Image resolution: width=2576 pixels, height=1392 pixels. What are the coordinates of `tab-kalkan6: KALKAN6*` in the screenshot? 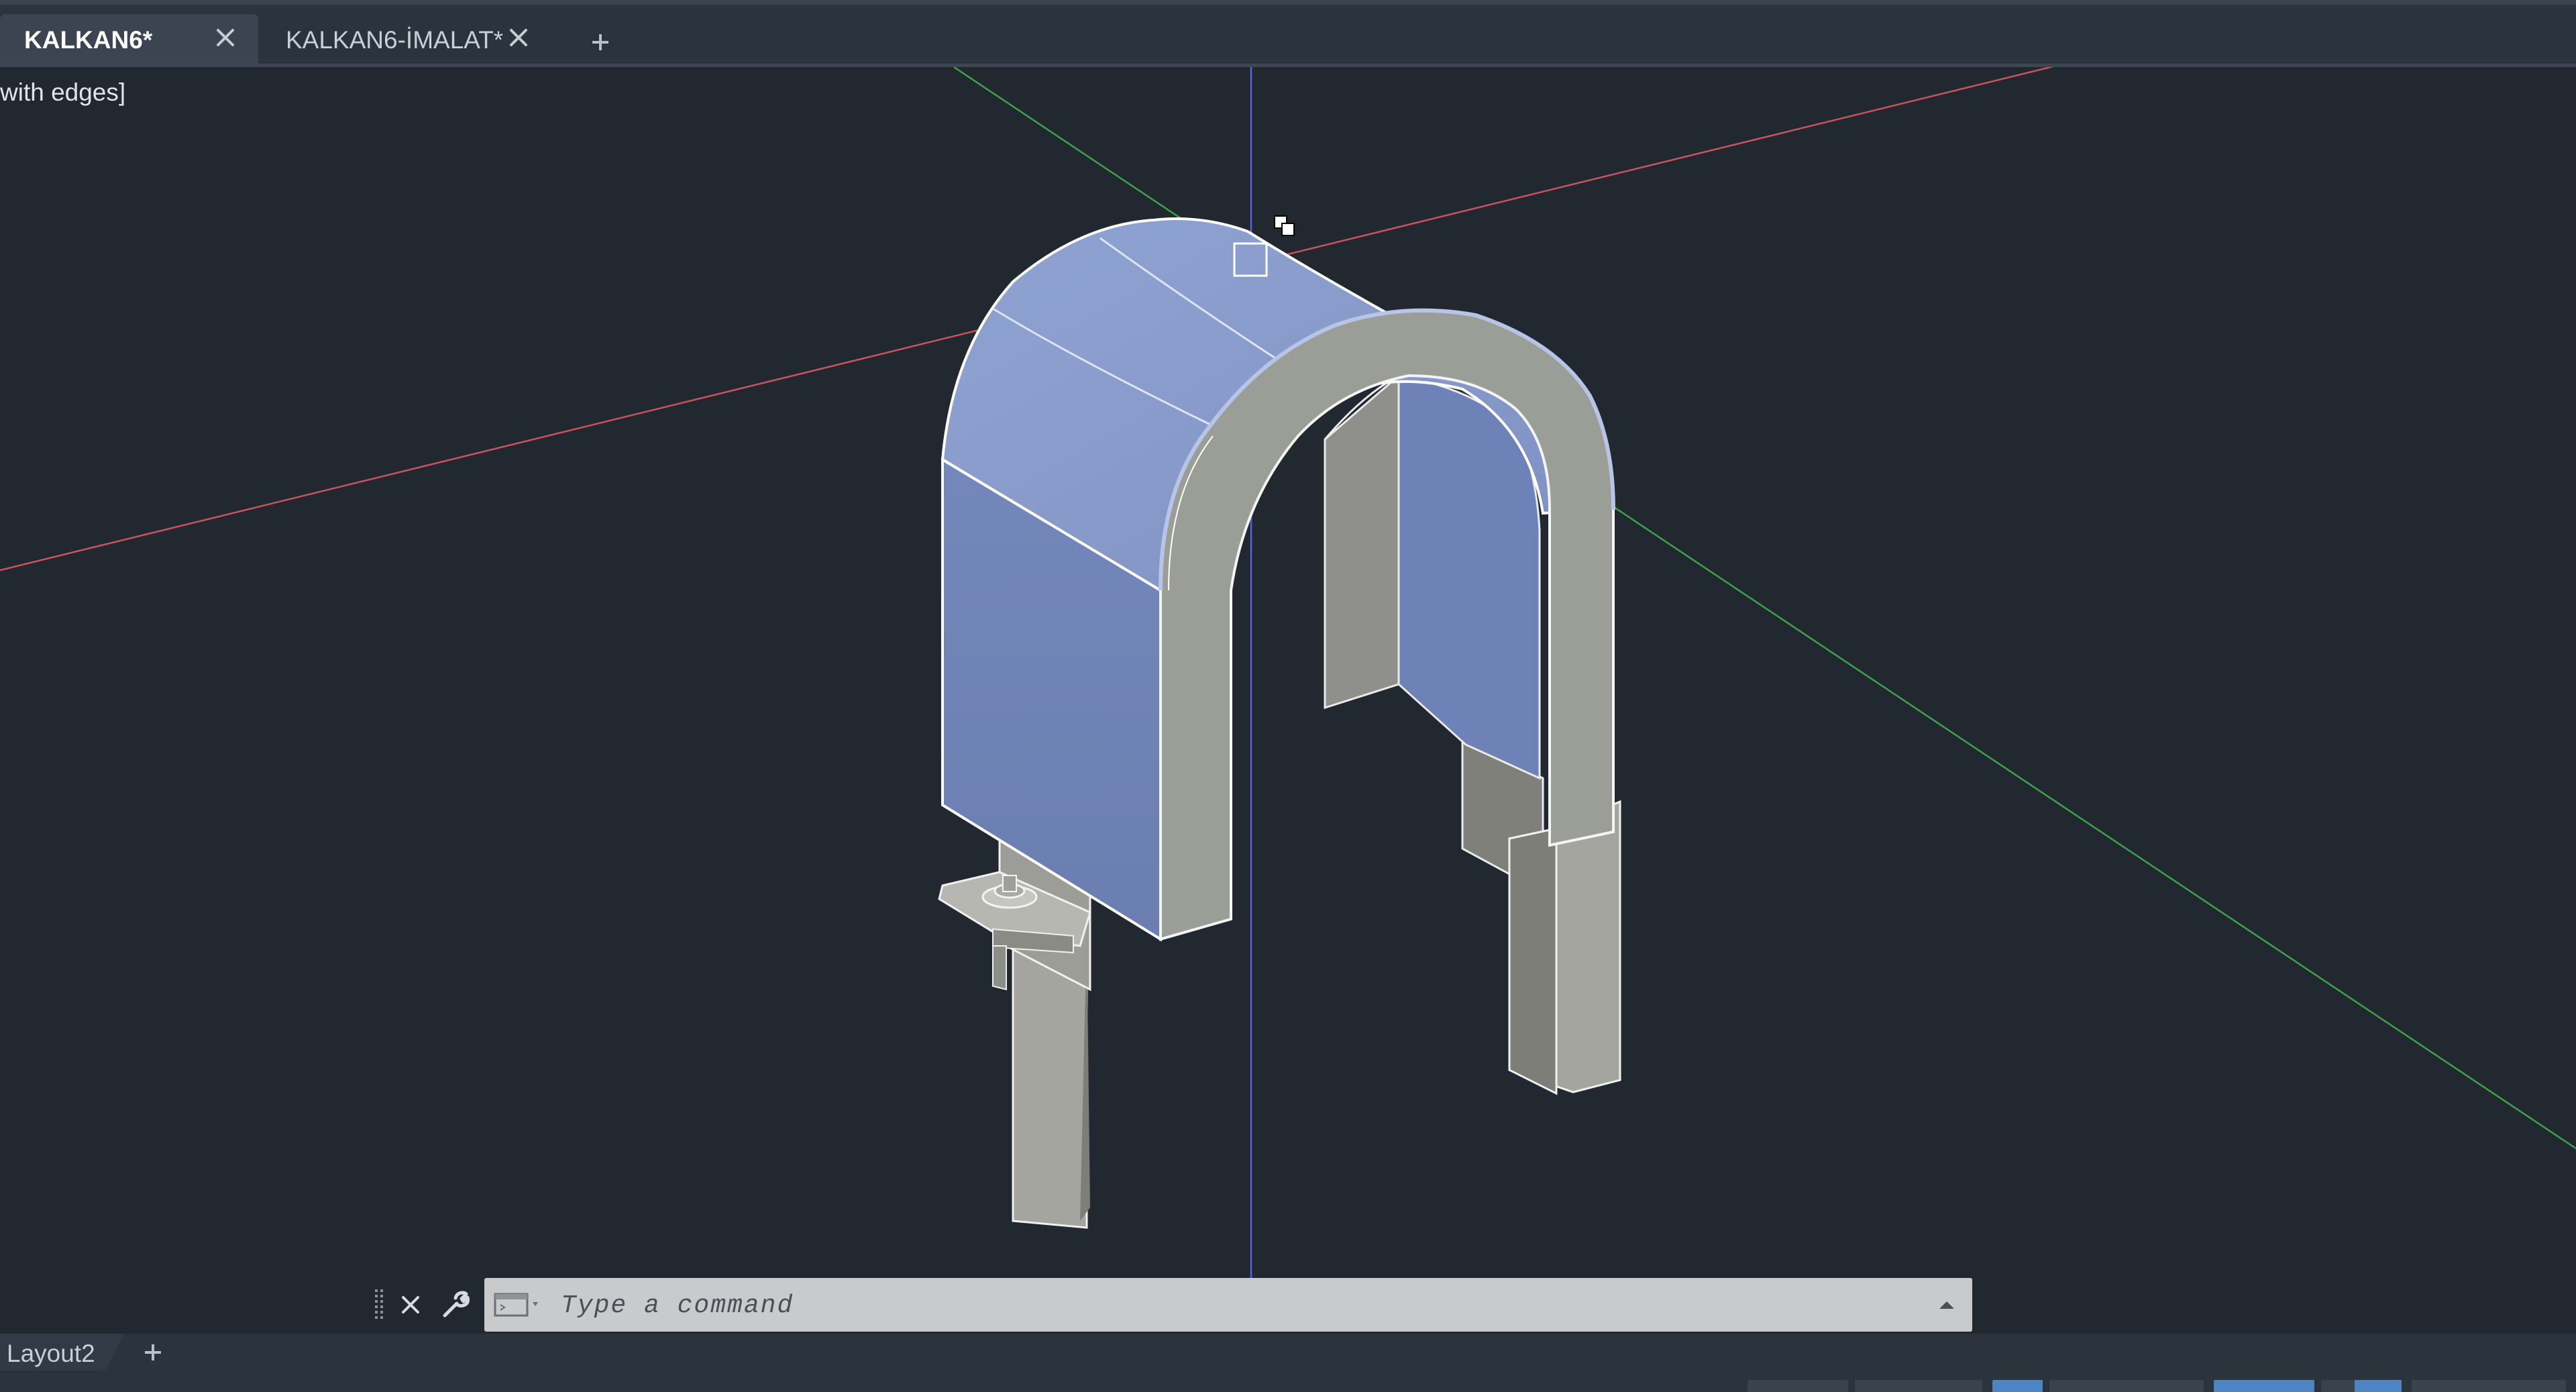 It's located at (129, 39).